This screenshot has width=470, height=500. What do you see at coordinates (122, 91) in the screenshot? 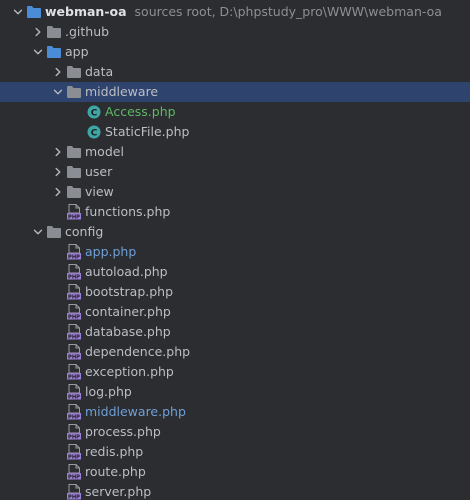
I see `tree-item-label: middleware` at bounding box center [122, 91].